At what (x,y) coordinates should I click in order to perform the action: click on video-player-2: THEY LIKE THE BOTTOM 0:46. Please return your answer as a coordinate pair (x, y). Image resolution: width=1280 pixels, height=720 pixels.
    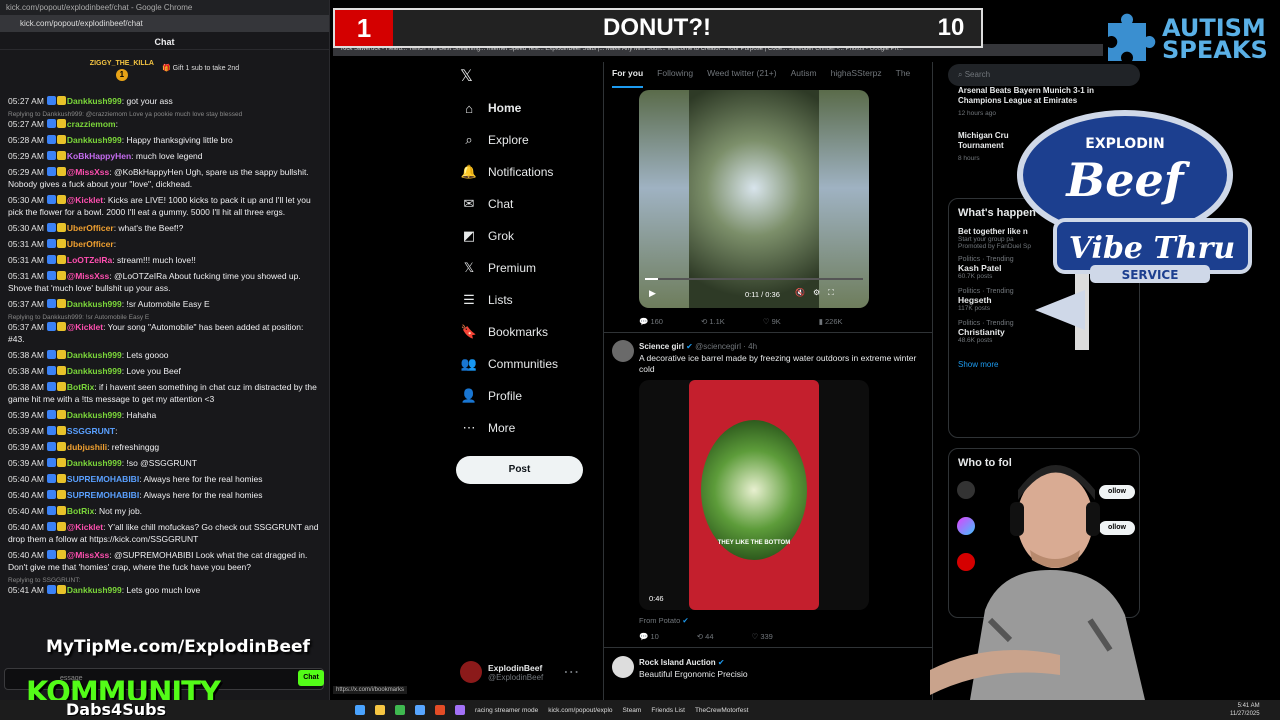
    Looking at the image, I should click on (754, 495).